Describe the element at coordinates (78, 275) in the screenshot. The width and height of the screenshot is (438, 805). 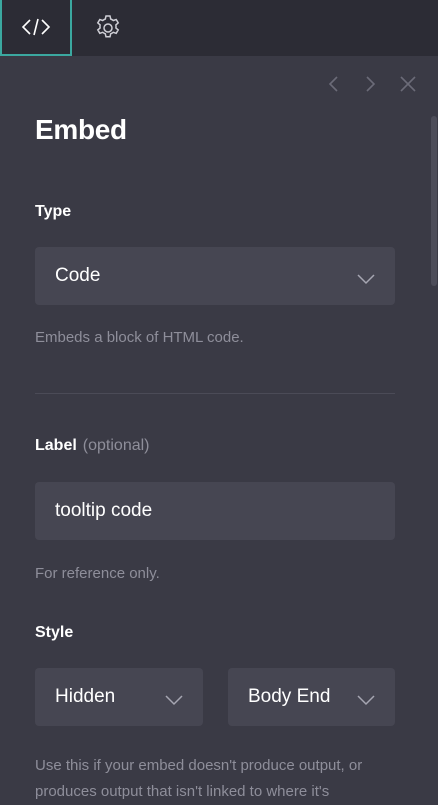
I see `type-select-value: Code` at that location.